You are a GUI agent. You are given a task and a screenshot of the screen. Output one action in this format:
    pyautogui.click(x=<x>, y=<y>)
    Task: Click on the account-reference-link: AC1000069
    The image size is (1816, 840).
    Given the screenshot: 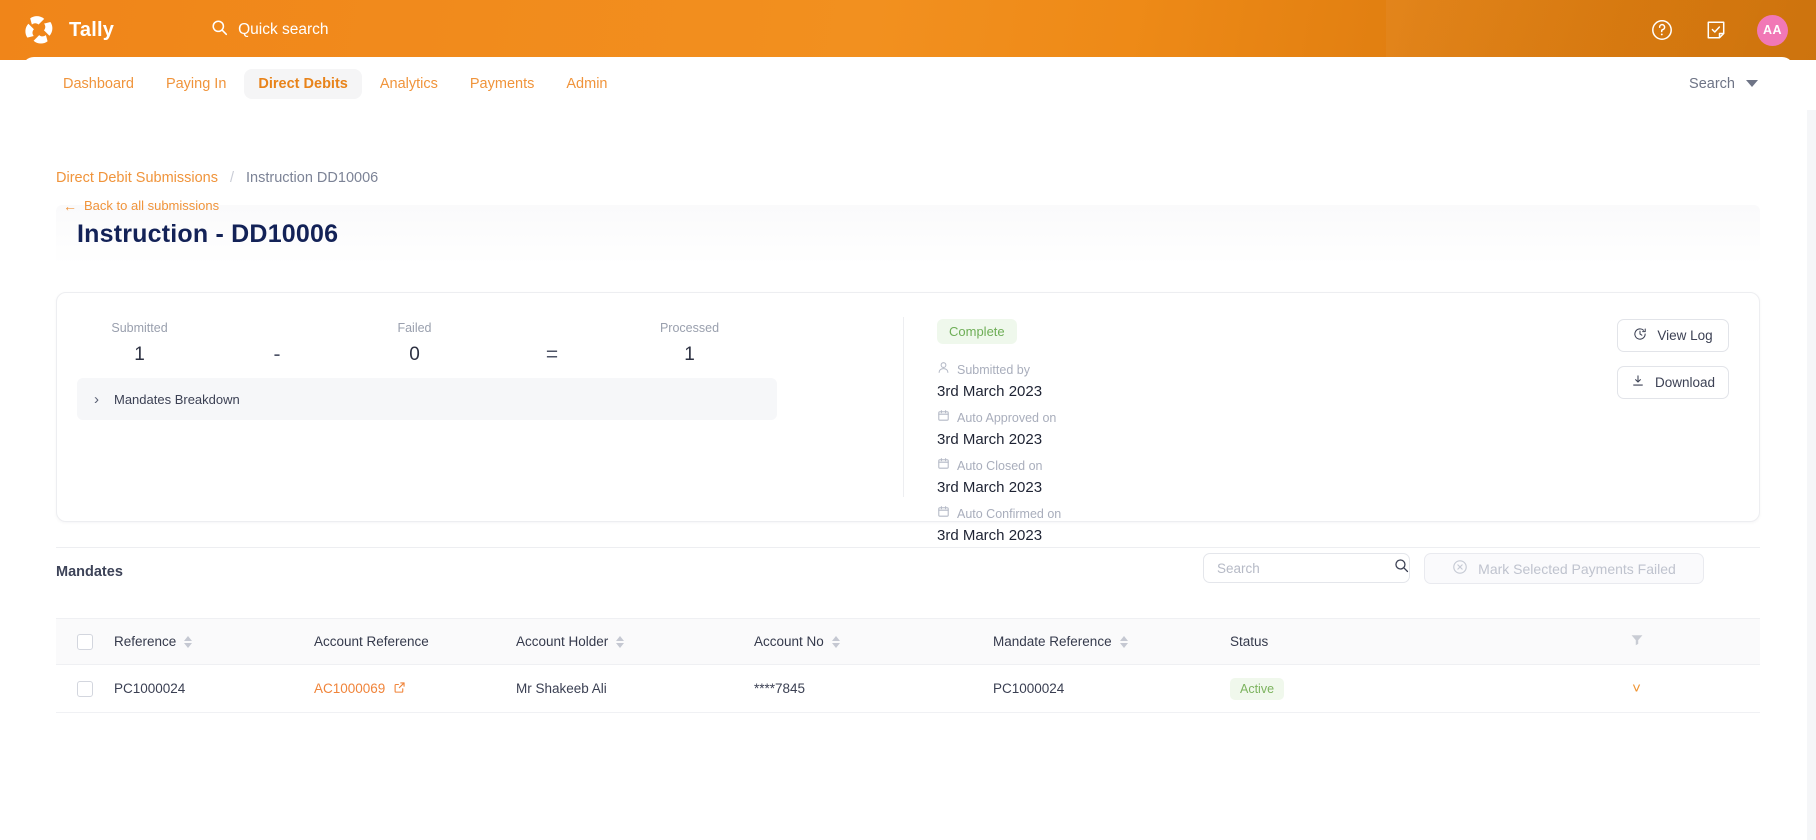 What is the action you would take?
    pyautogui.click(x=349, y=688)
    